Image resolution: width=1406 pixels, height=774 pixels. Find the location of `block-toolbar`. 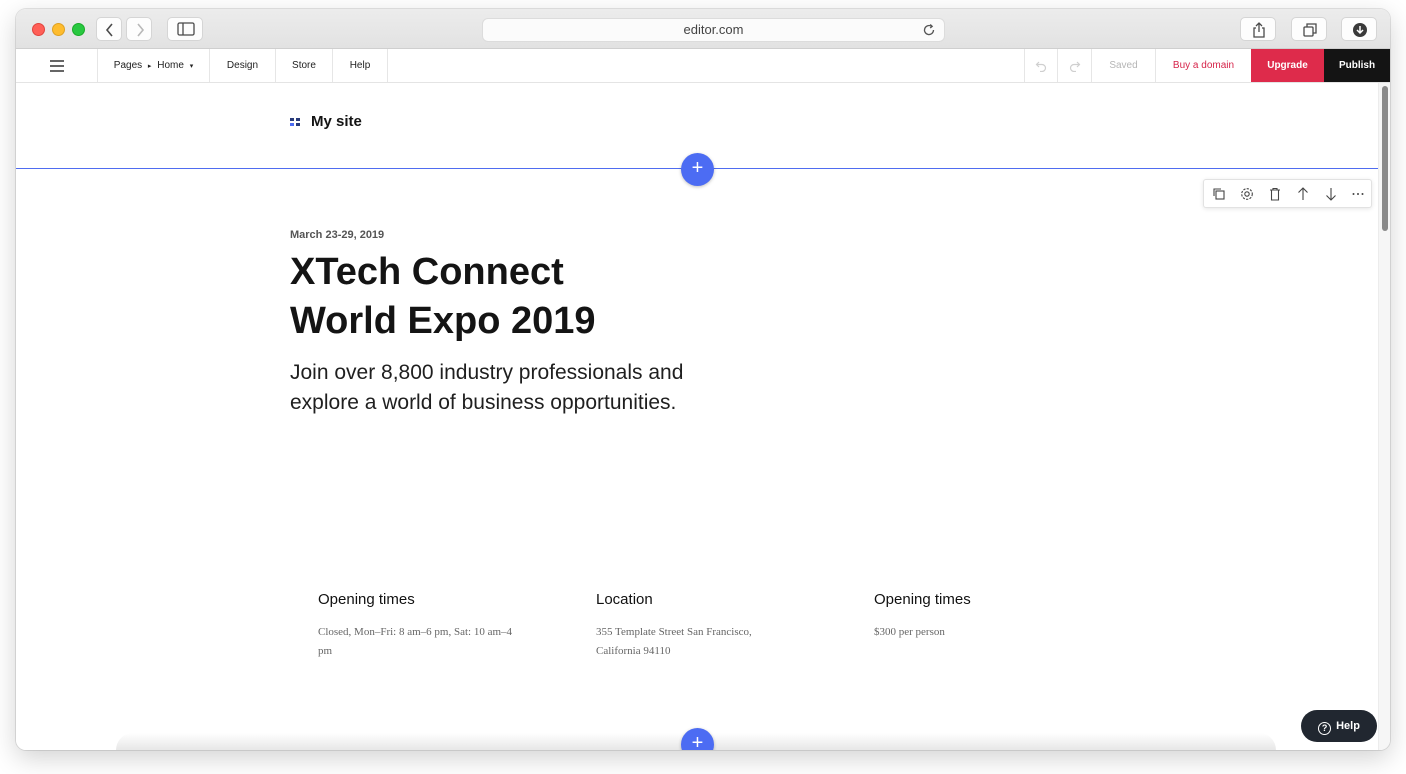

block-toolbar is located at coordinates (1287, 193).